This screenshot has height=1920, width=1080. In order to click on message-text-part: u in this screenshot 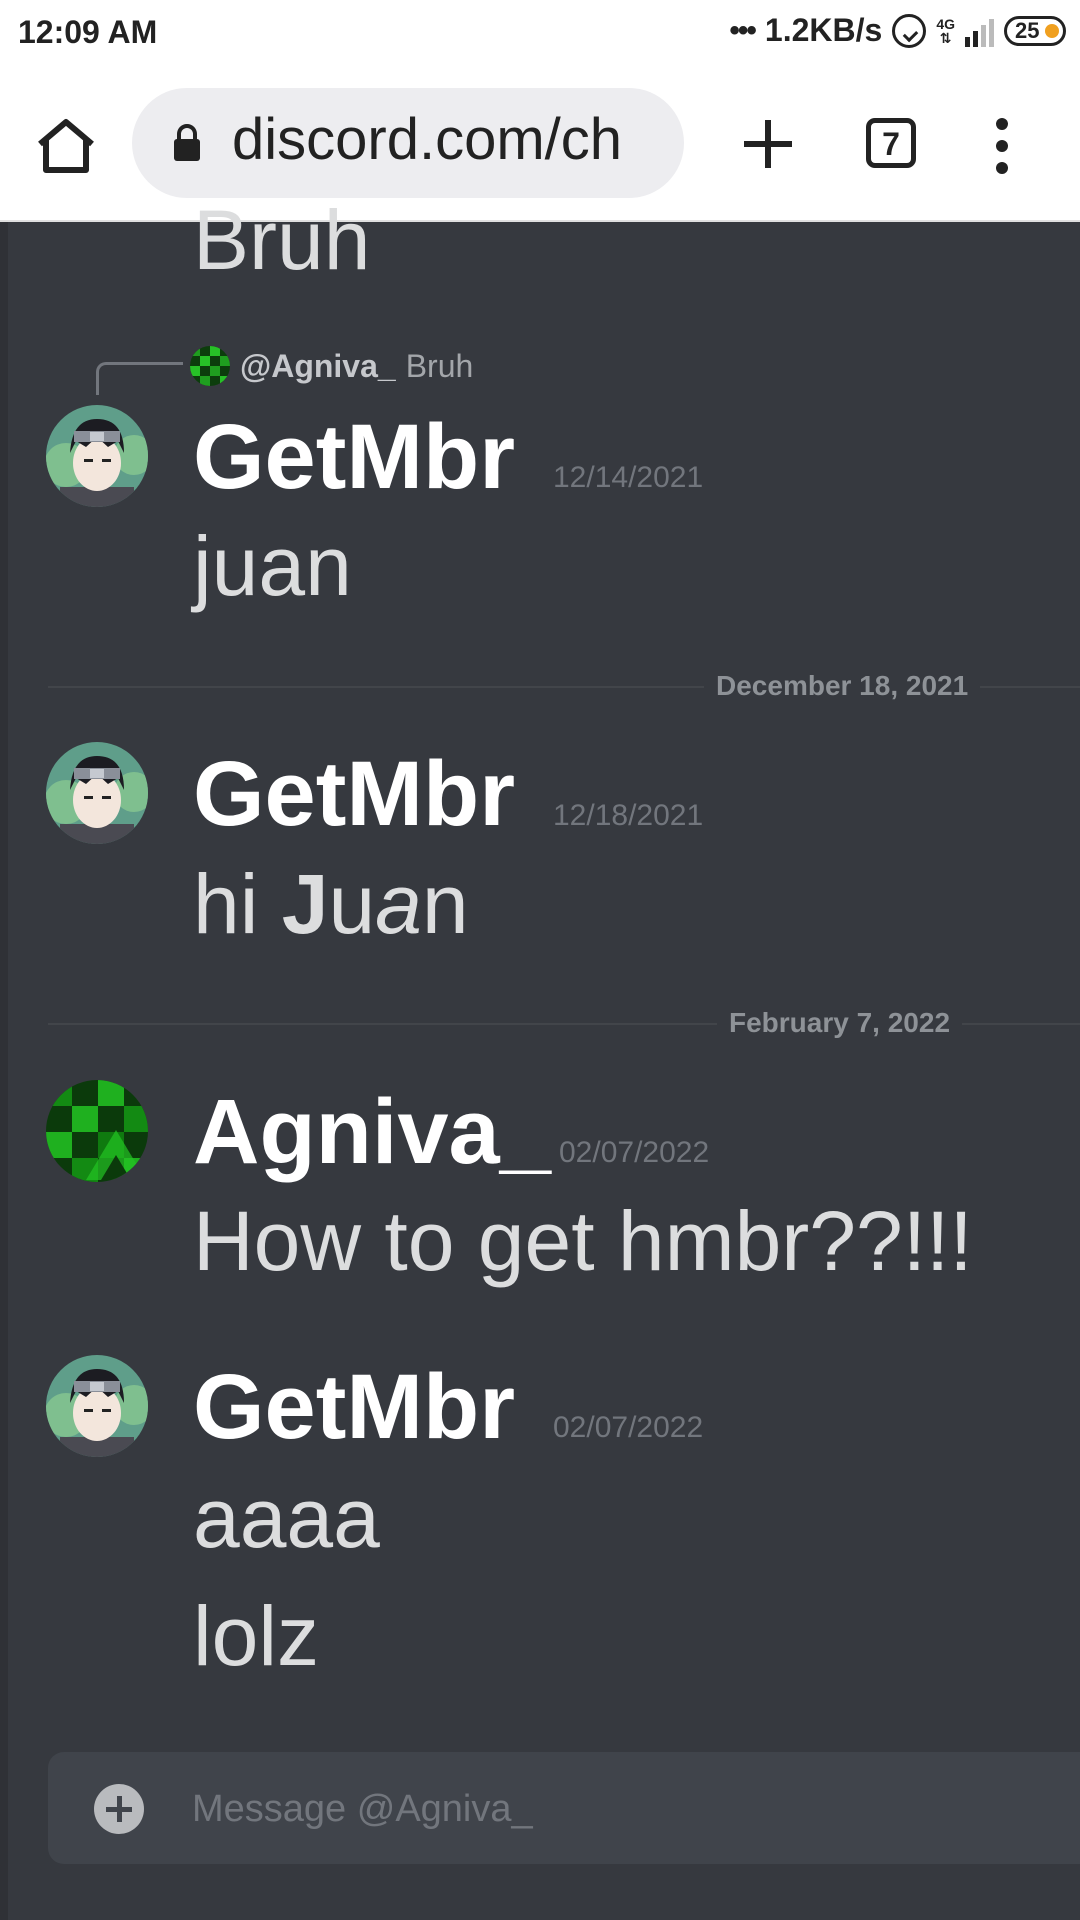, I will do `click(352, 904)`.